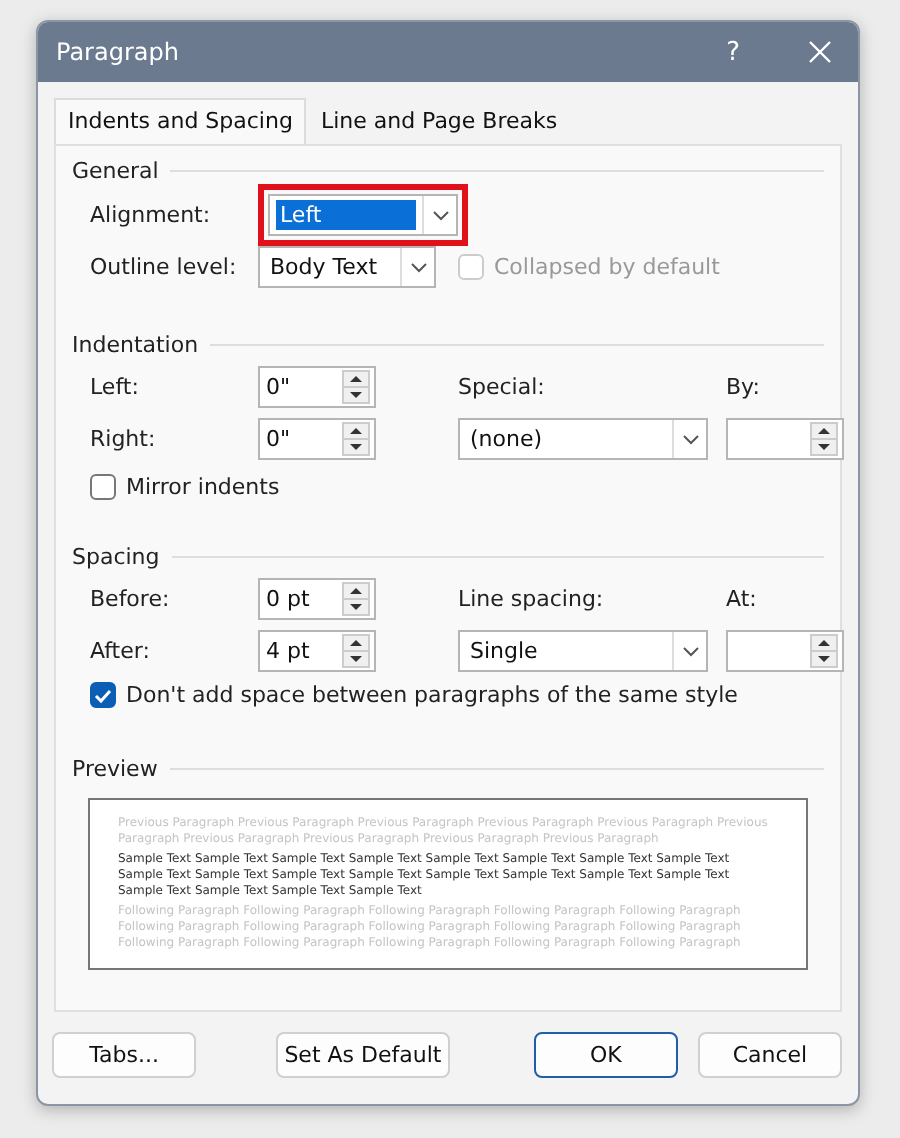 Image resolution: width=900 pixels, height=1138 pixels. What do you see at coordinates (124, 439) in the screenshot?
I see `field-label: Right:` at bounding box center [124, 439].